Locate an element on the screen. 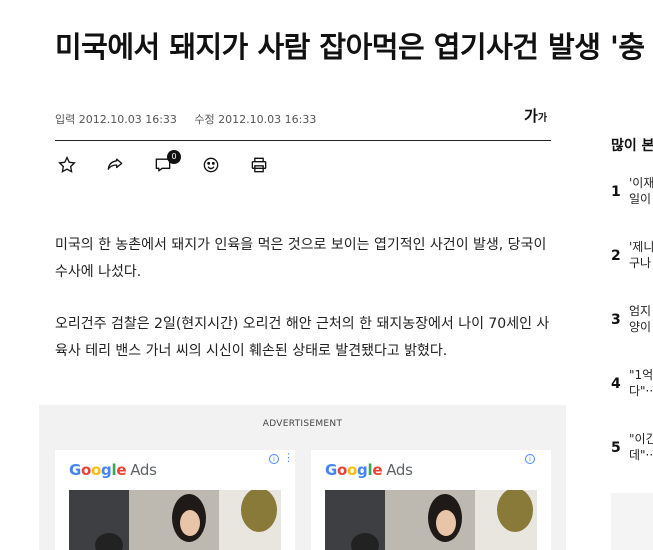 The image size is (653, 550). font-size-small-label: 가 is located at coordinates (542, 118).